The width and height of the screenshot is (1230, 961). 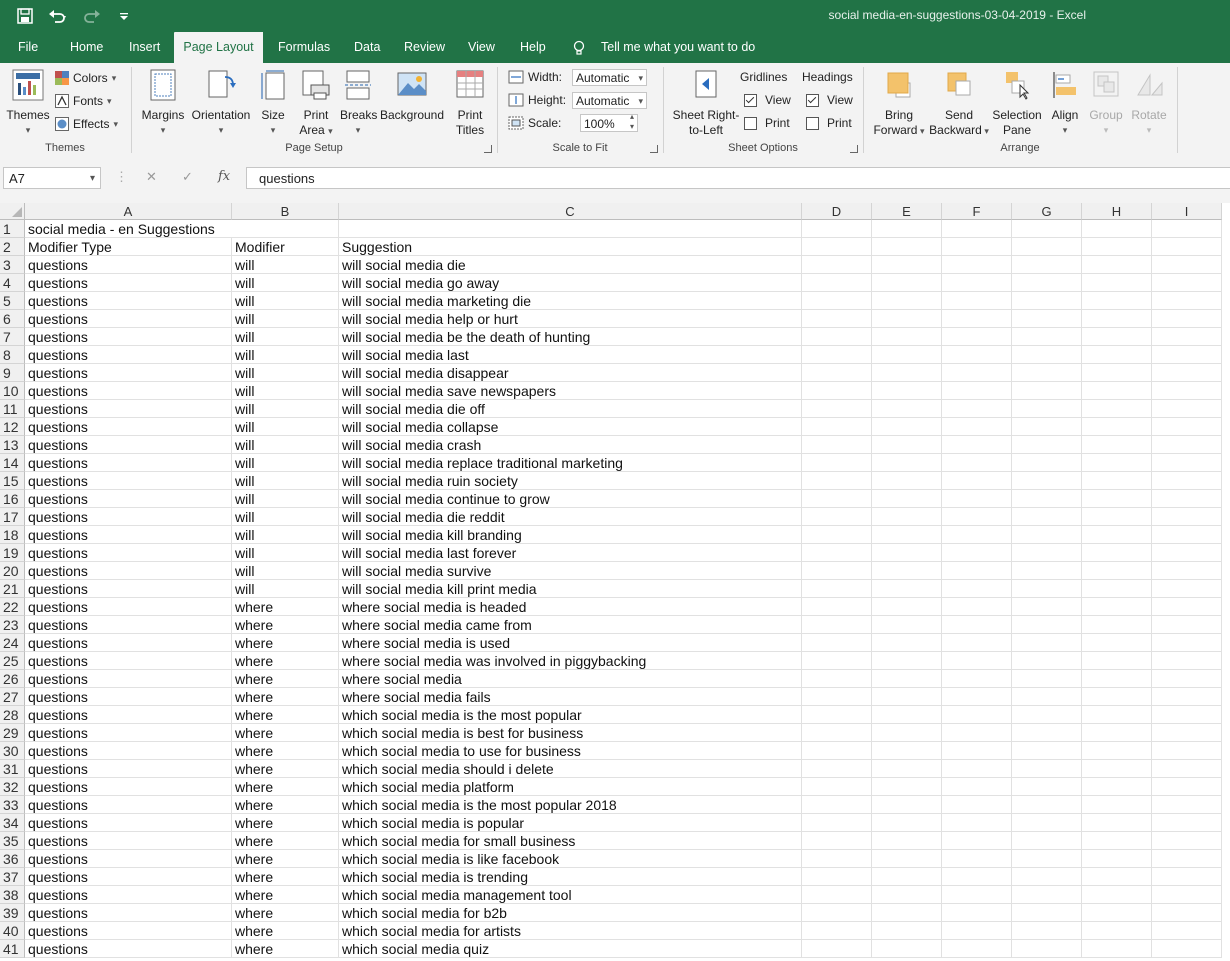 What do you see at coordinates (570, 715) in the screenshot?
I see `table-cell: which social media is the most popular` at bounding box center [570, 715].